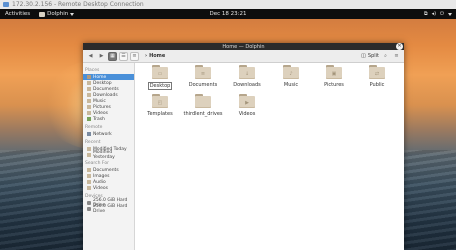 This screenshot has height=250, width=456. Describe the element at coordinates (104, 155) in the screenshot. I see `sidebar-item-label: Modified Yesterday` at that location.